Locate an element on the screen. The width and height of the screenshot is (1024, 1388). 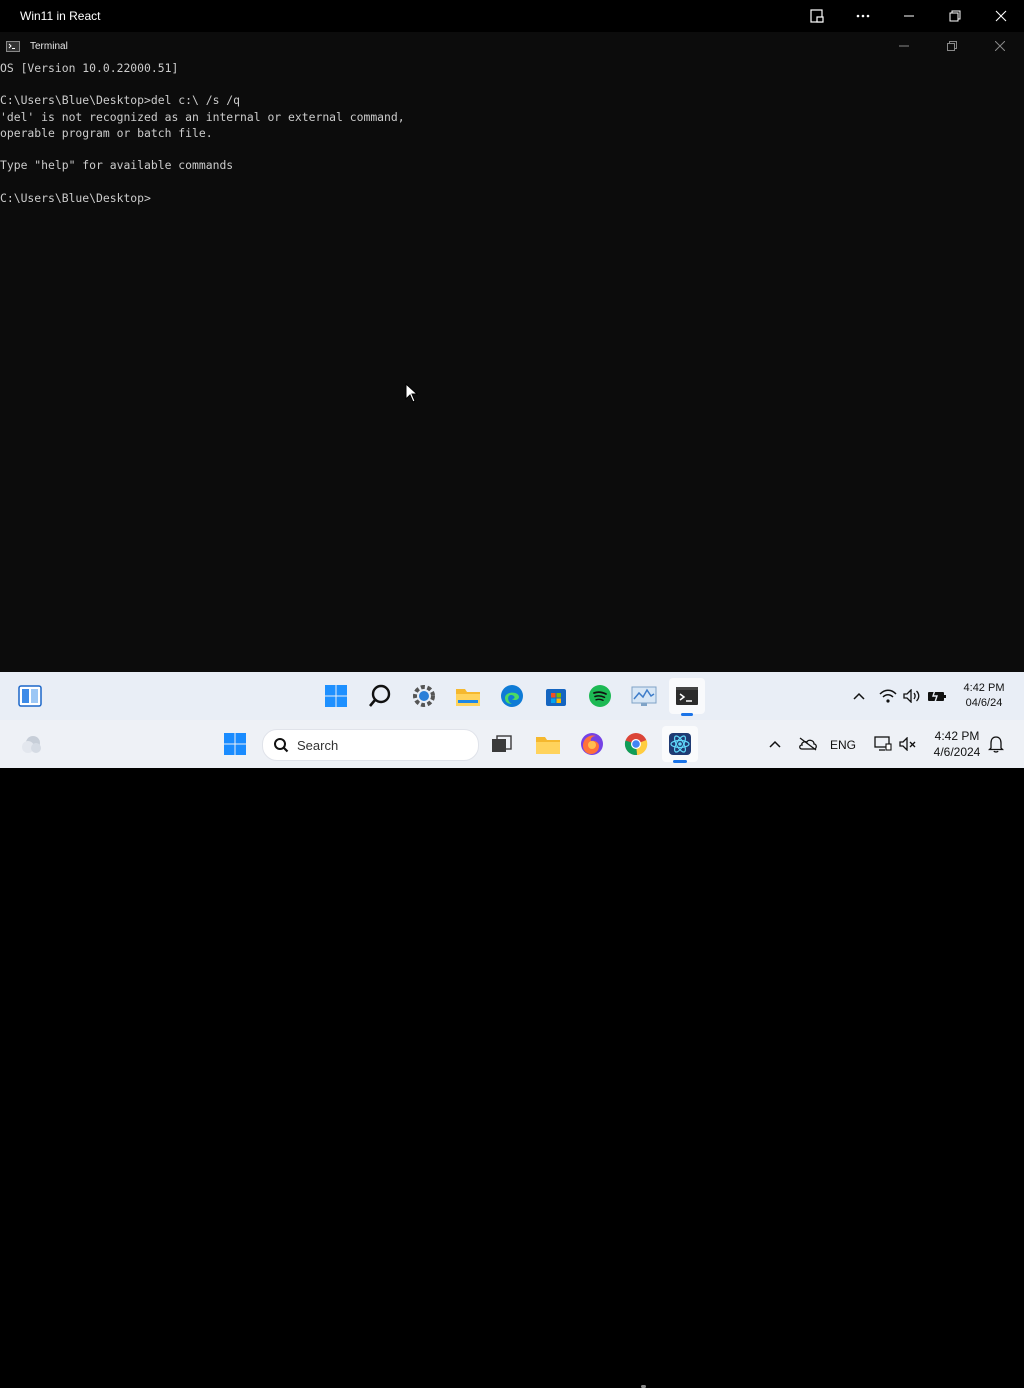
battery-button is located at coordinates (937, 696).